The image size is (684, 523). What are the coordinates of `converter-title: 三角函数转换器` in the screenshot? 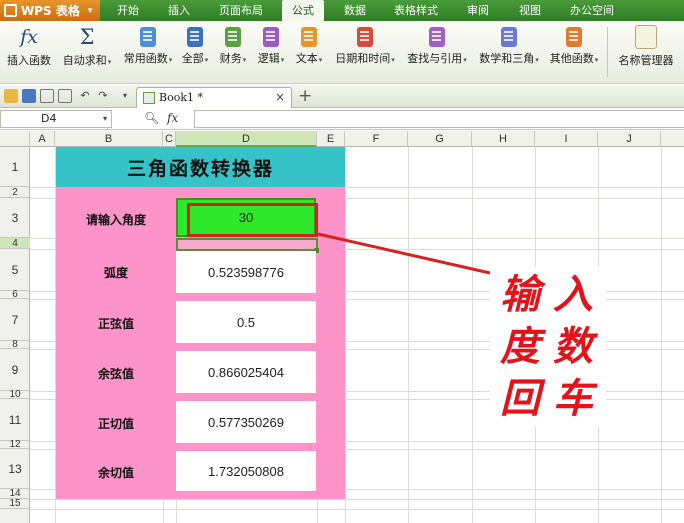 It's located at (200, 167).